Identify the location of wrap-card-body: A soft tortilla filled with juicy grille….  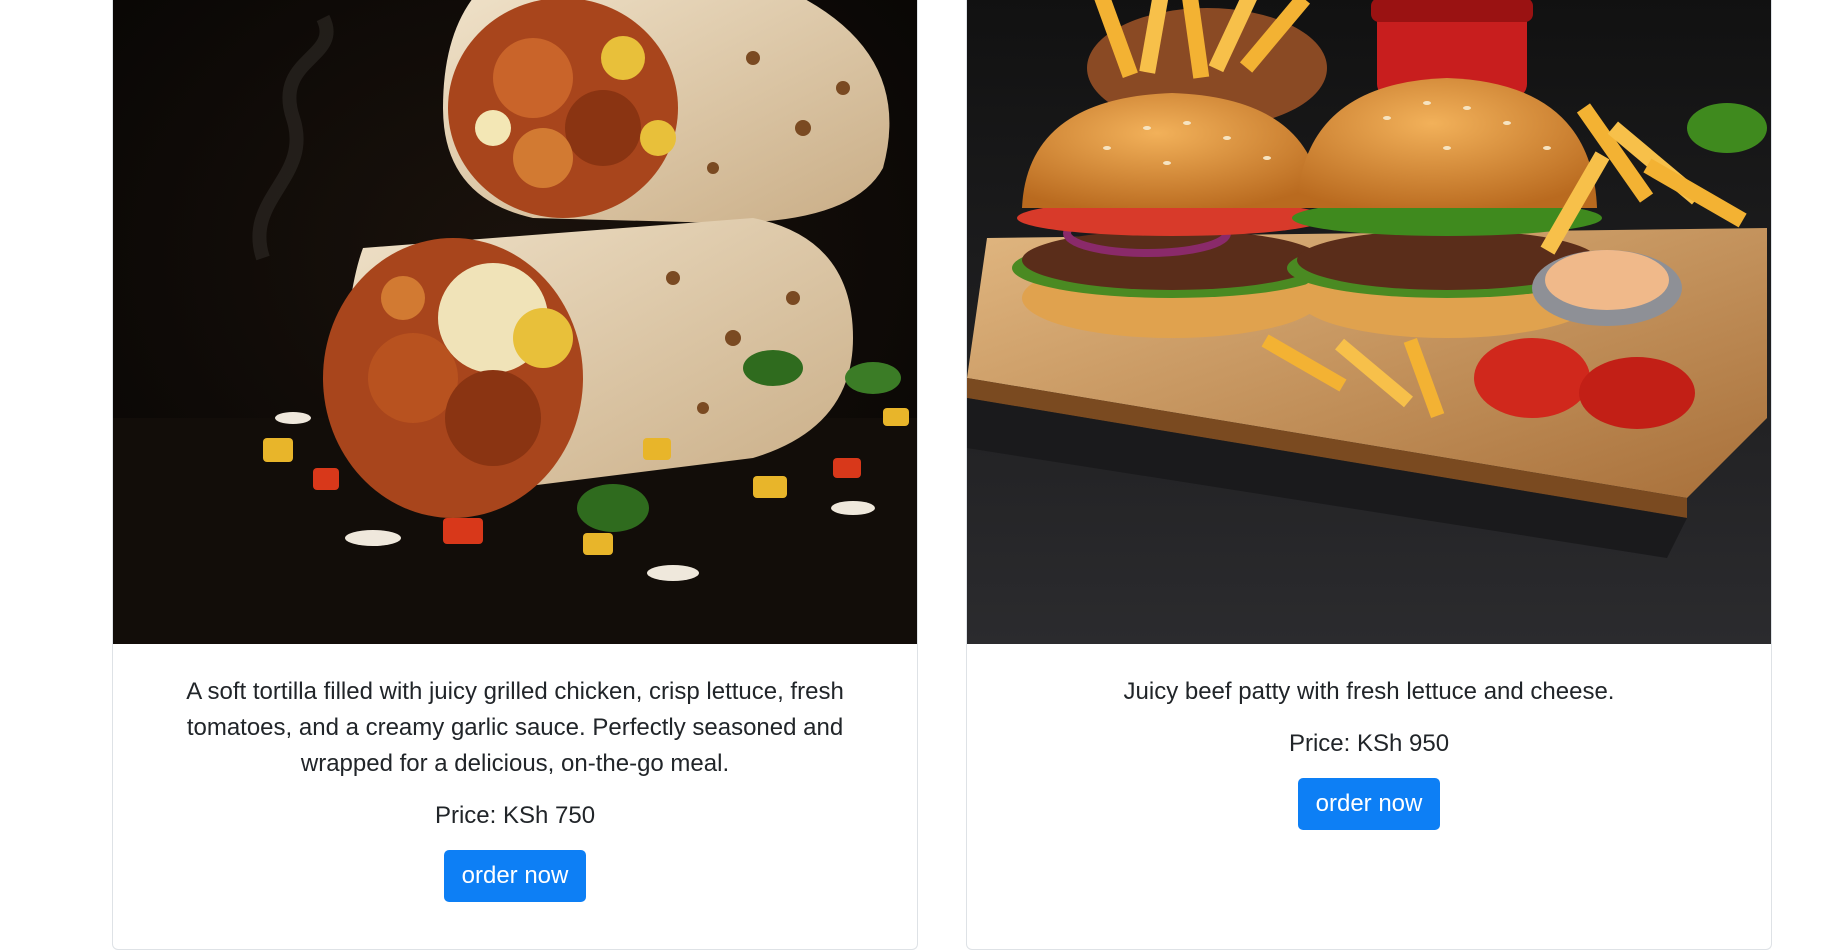
(515, 773).